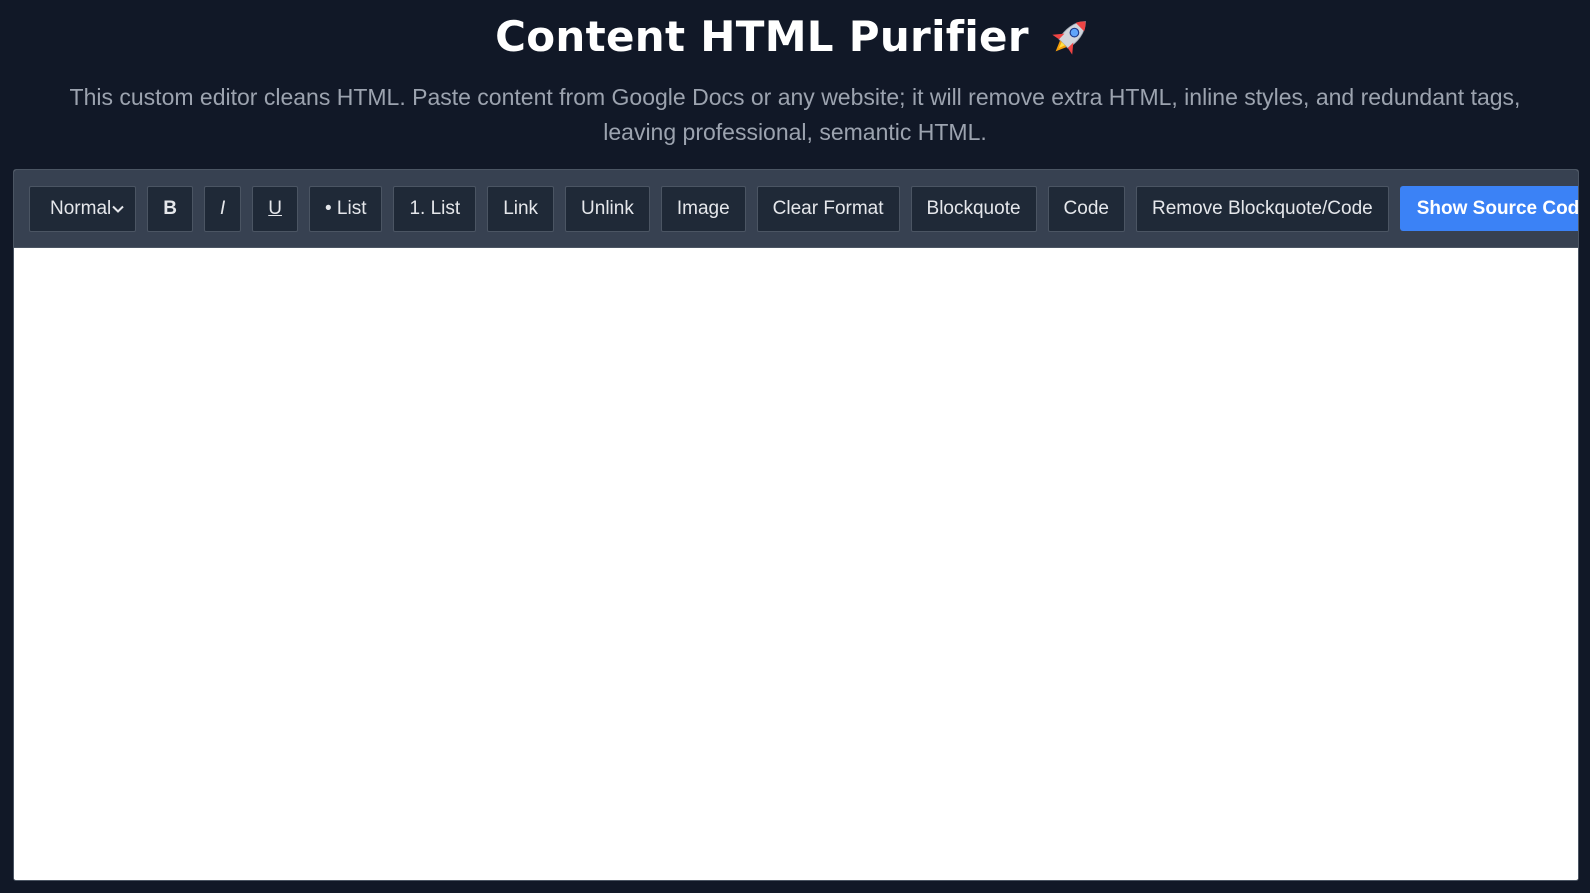  I want to click on clear-format-button: Clear Format, so click(828, 208).